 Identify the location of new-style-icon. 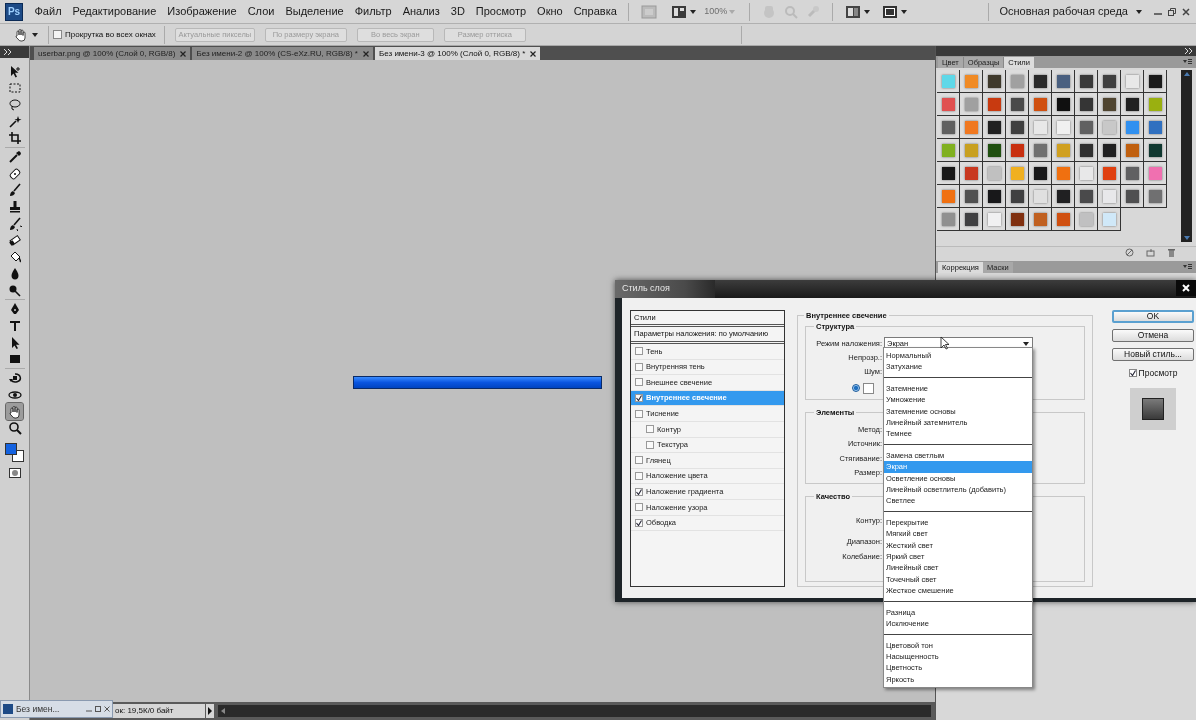
(1150, 252).